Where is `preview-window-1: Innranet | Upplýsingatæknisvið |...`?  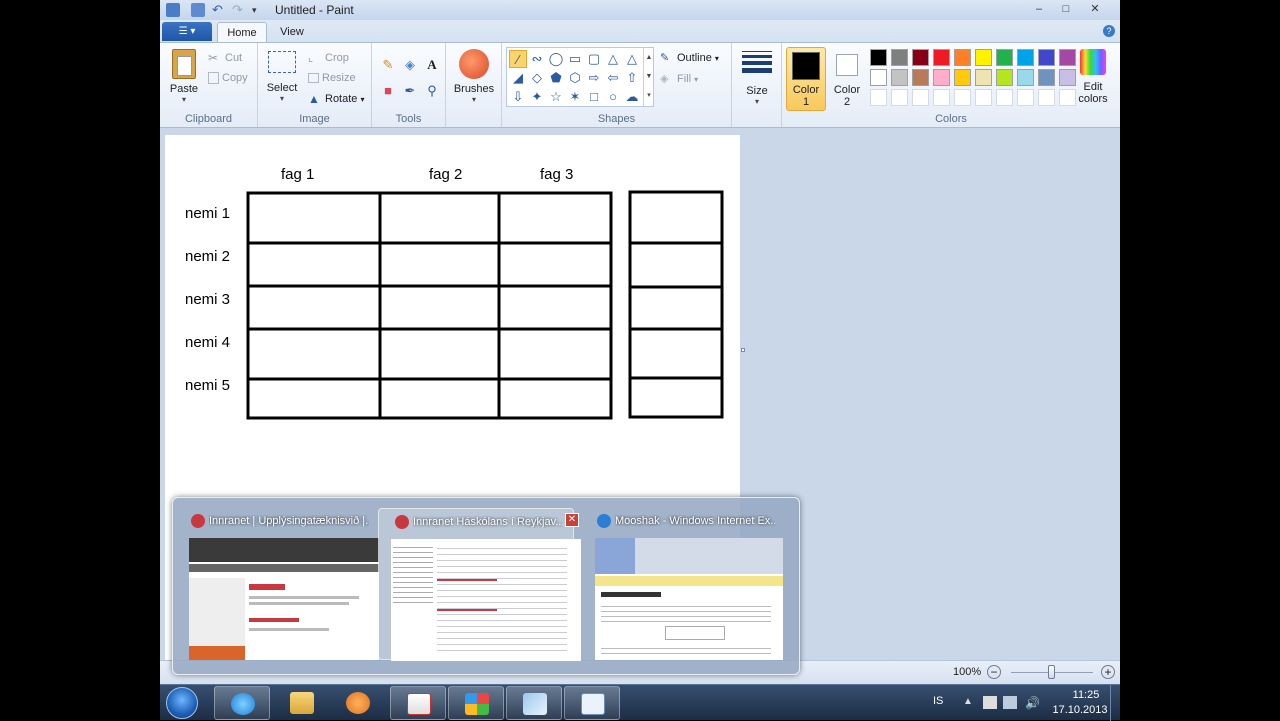
preview-window-1: Innranet | Upplýsingatæknisvið |... is located at coordinates (277, 584).